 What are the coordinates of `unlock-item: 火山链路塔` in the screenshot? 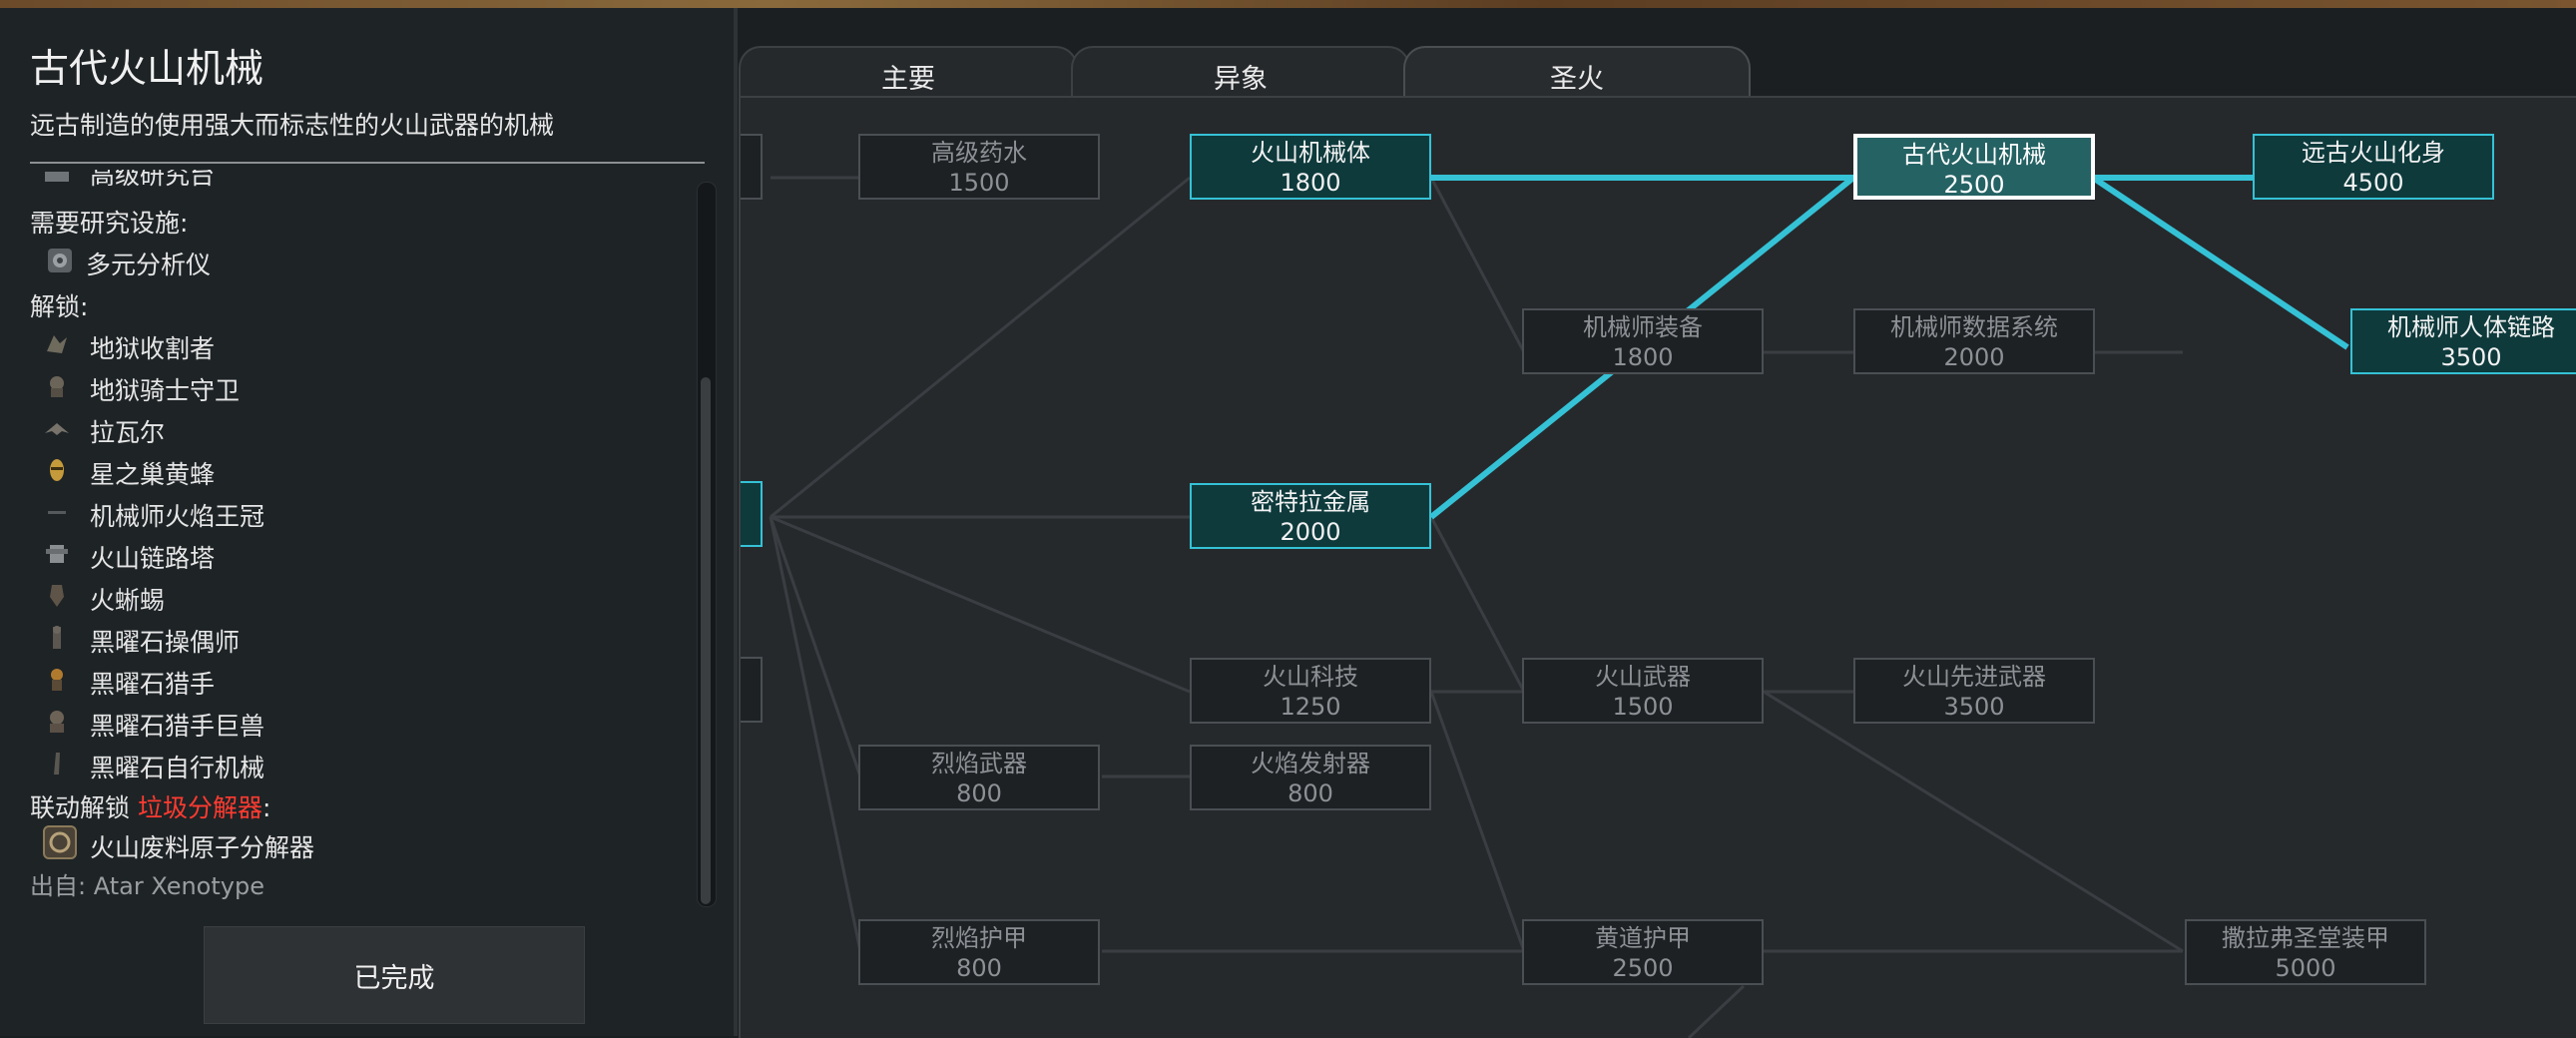 It's located at (153, 557).